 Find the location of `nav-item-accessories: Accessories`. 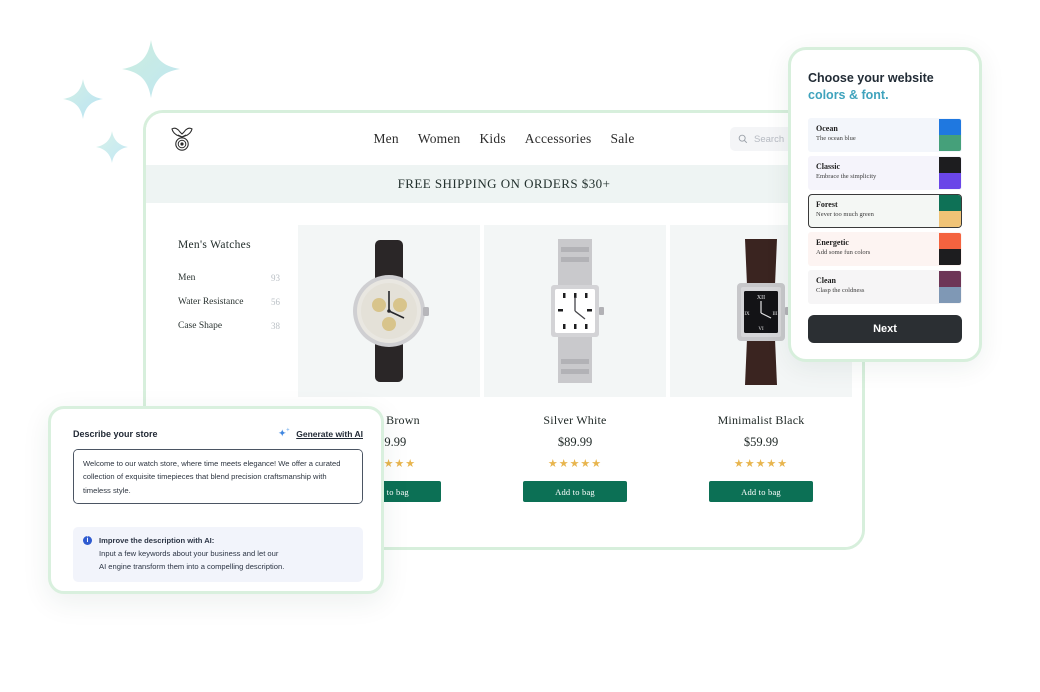

nav-item-accessories: Accessories is located at coordinates (558, 139).